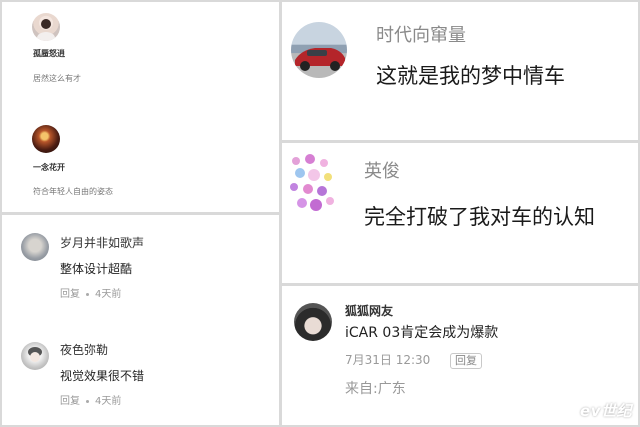 The width and height of the screenshot is (640, 427). What do you see at coordinates (388, 360) in the screenshot?
I see `comment-date: 7月31日 12:30` at bounding box center [388, 360].